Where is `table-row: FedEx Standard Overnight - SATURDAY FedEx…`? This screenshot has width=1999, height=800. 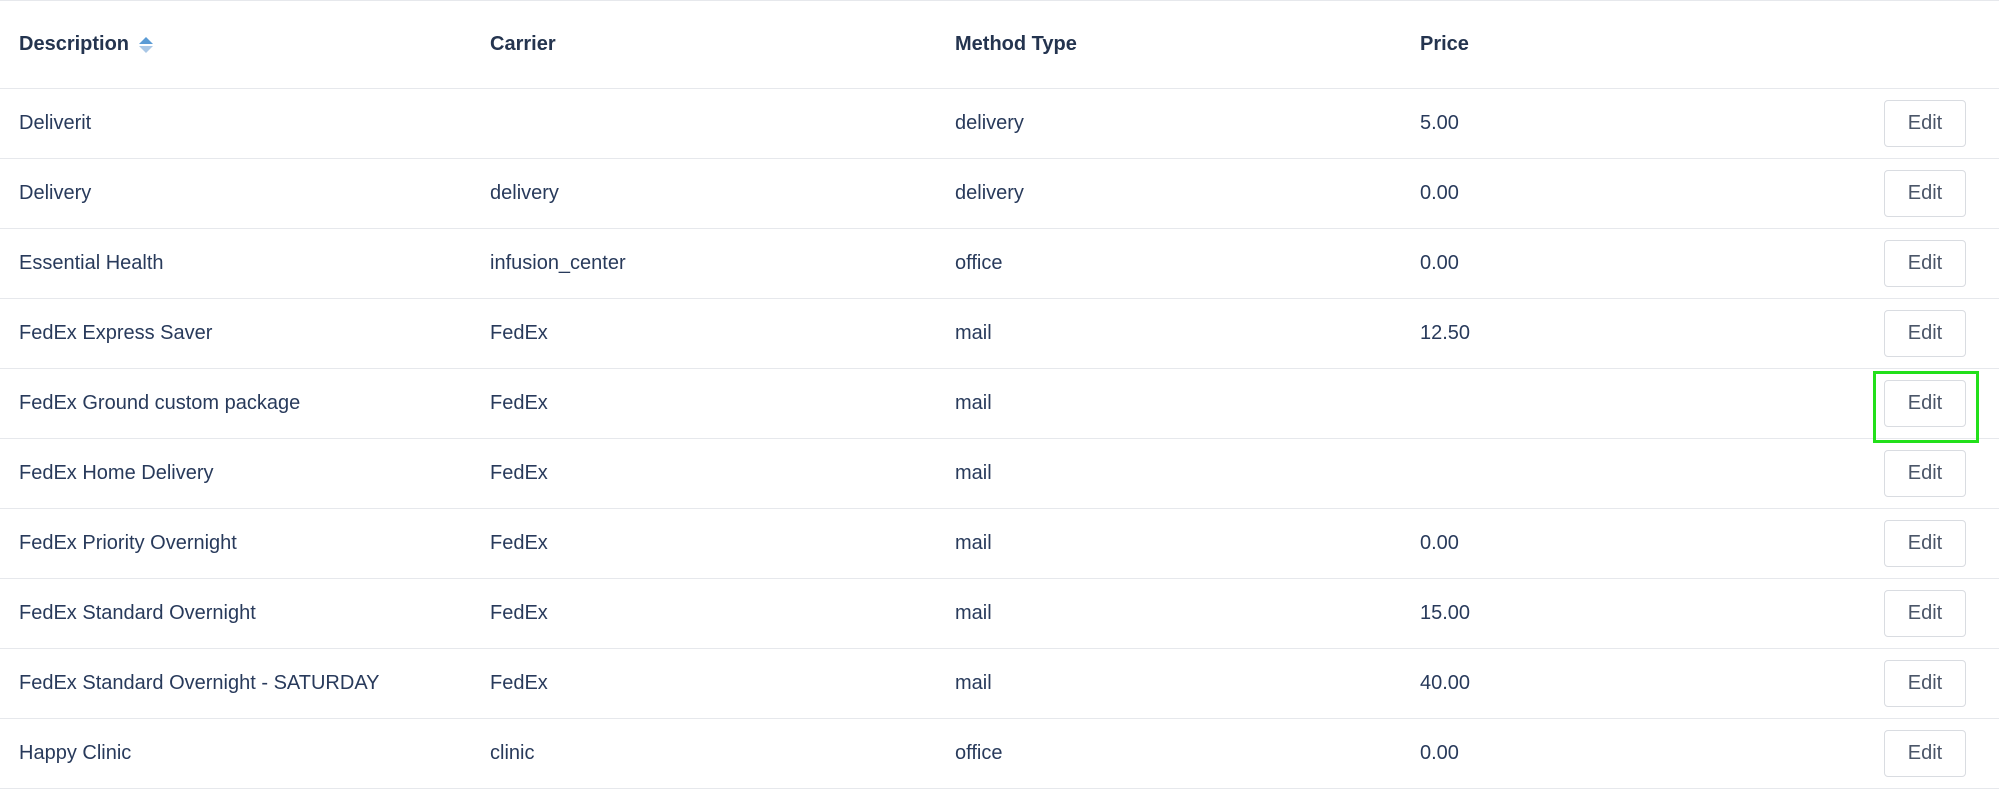
table-row: FedEx Standard Overnight - SATURDAY FedEx… is located at coordinates (999, 684).